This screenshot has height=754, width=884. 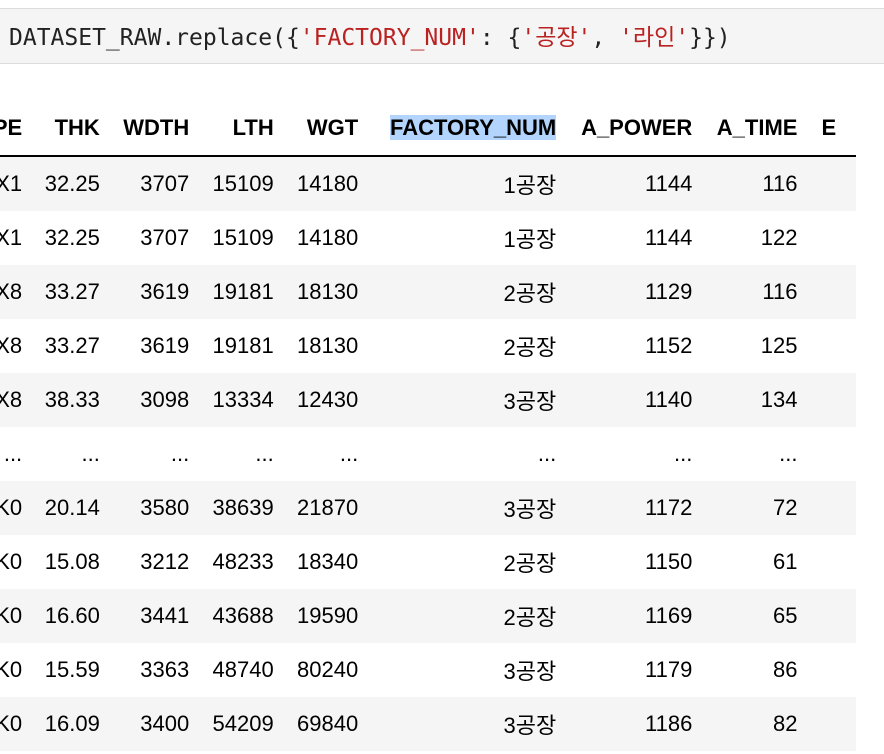 I want to click on cell-lth: 43688, so click(x=231, y=616).